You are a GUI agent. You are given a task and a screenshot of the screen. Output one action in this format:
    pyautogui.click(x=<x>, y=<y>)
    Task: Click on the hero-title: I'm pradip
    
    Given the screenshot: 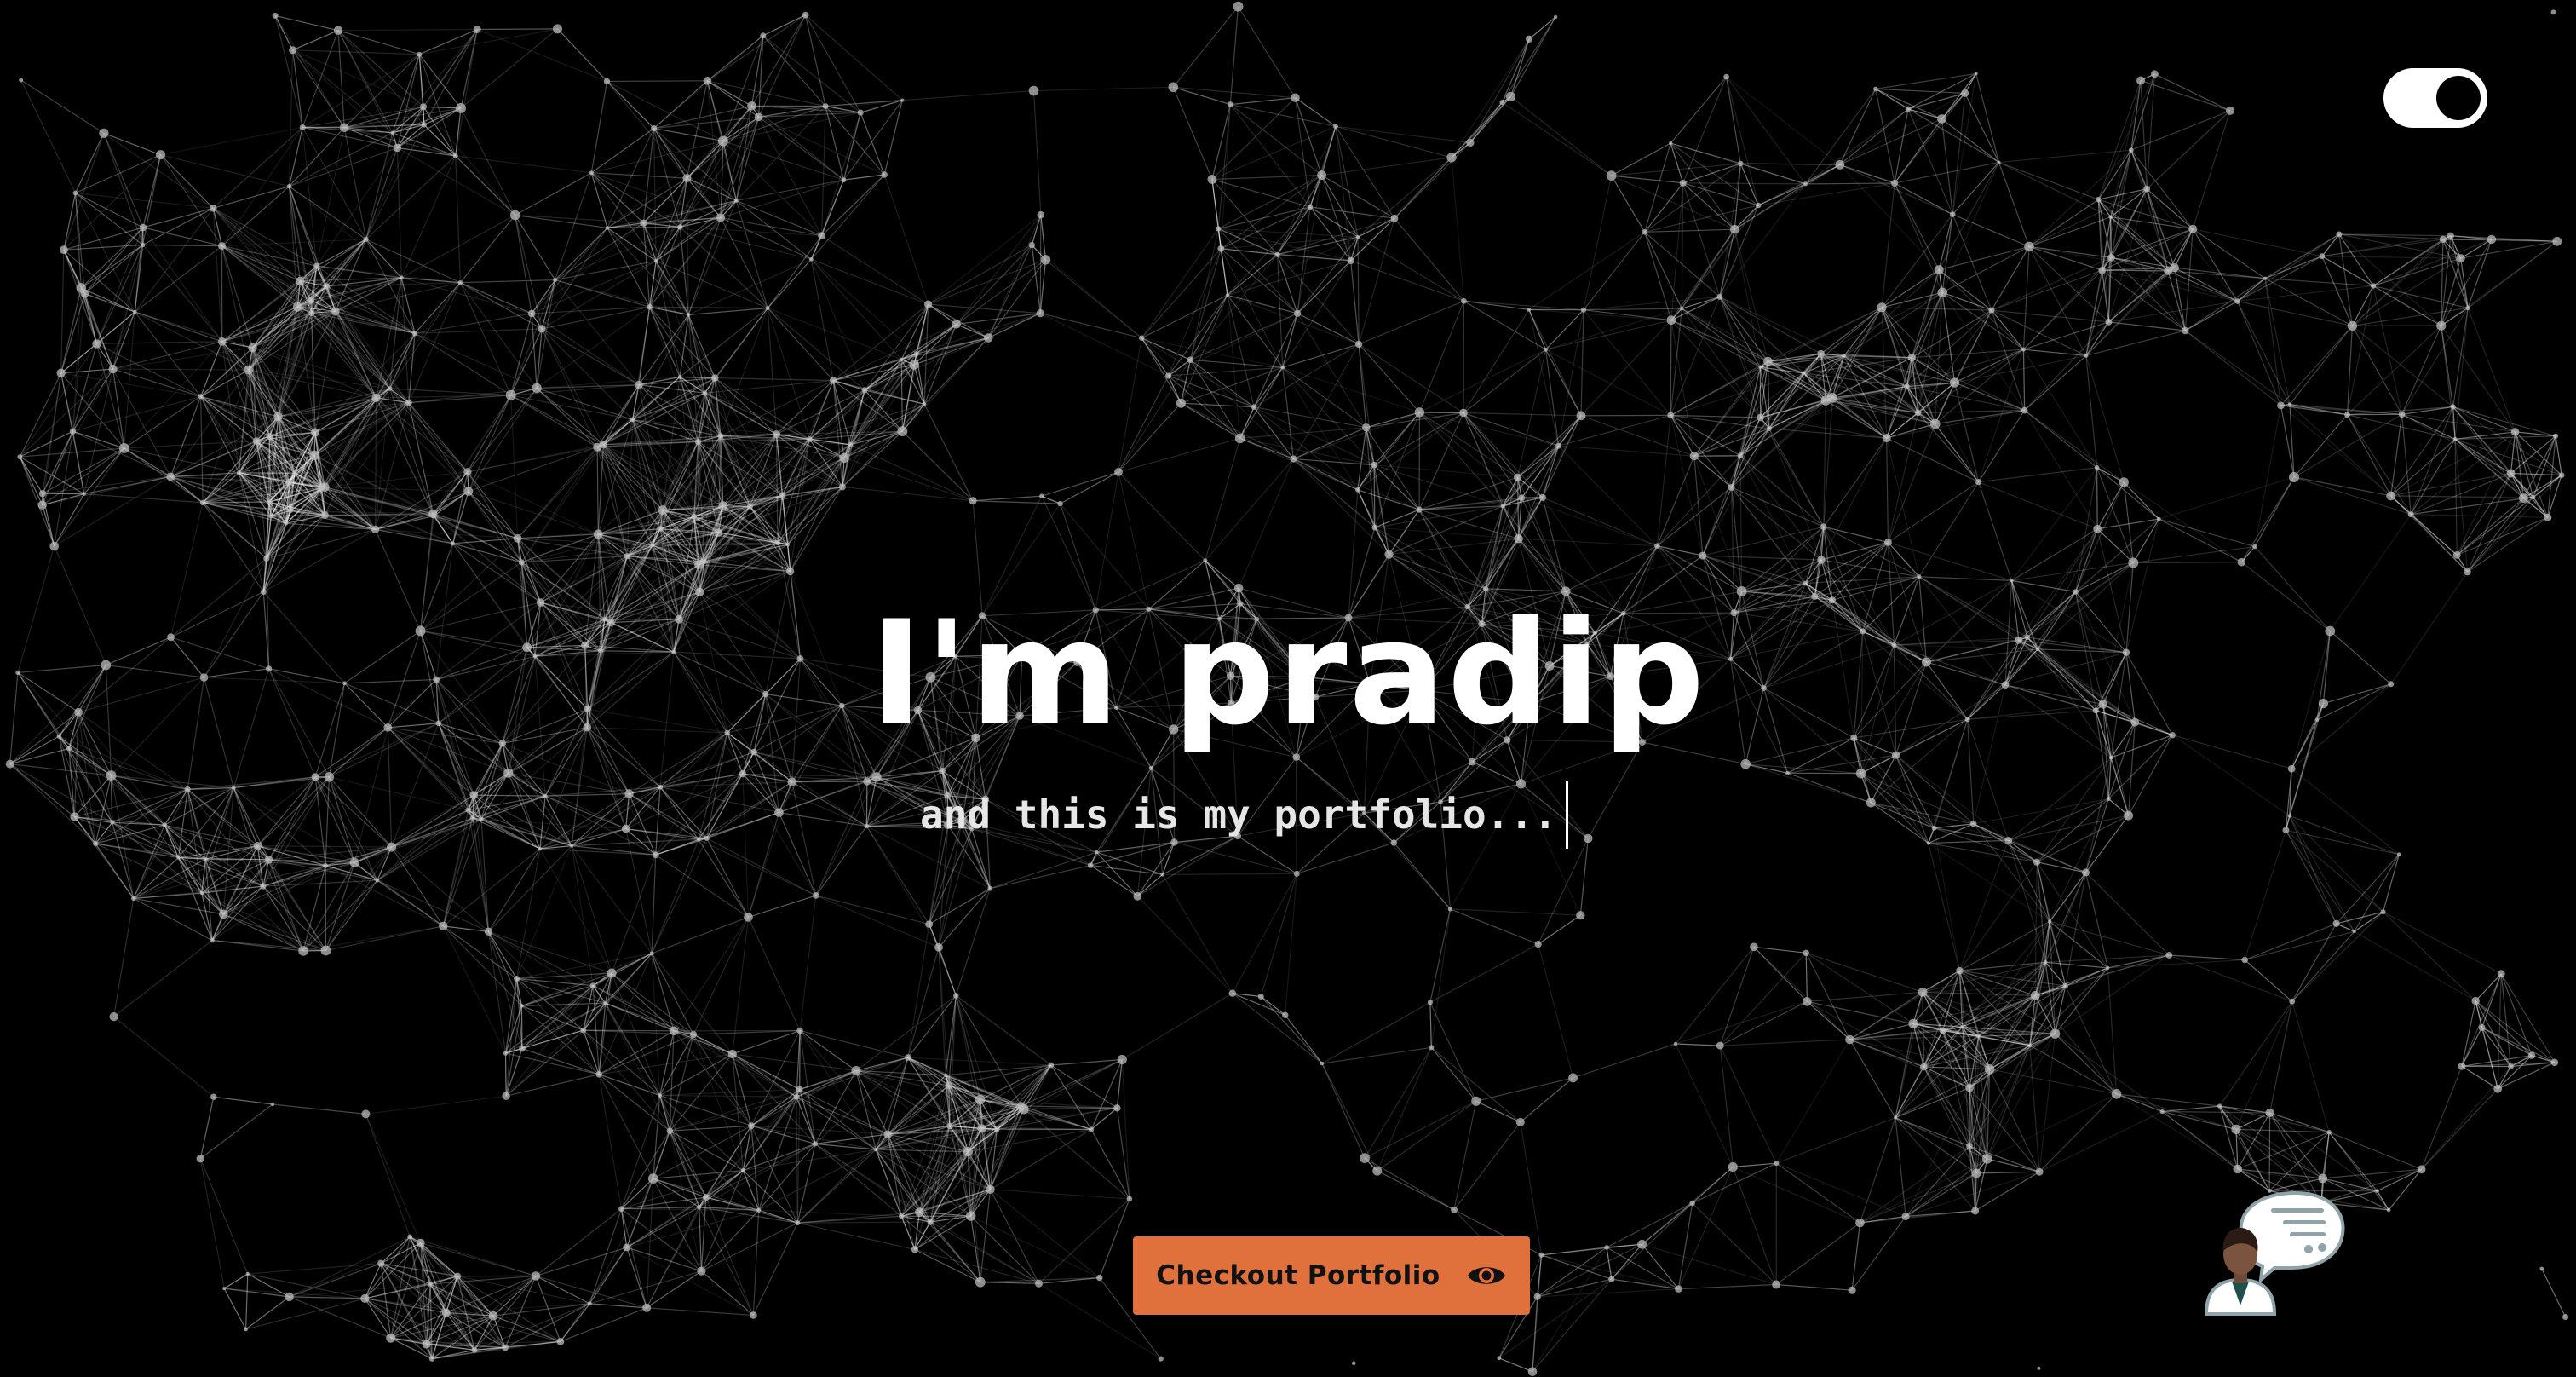 What is the action you would take?
    pyautogui.click(x=1288, y=673)
    